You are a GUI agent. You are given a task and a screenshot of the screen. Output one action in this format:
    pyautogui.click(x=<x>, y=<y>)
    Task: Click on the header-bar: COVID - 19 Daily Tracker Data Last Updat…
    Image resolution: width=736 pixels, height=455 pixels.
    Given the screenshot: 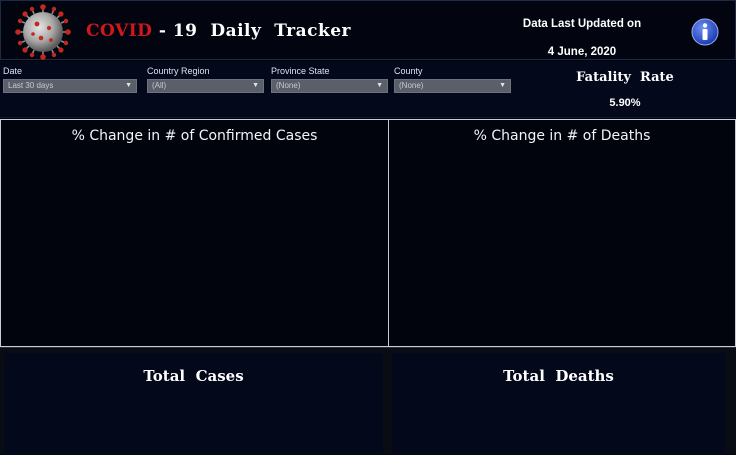 What is the action you would take?
    pyautogui.click(x=368, y=30)
    